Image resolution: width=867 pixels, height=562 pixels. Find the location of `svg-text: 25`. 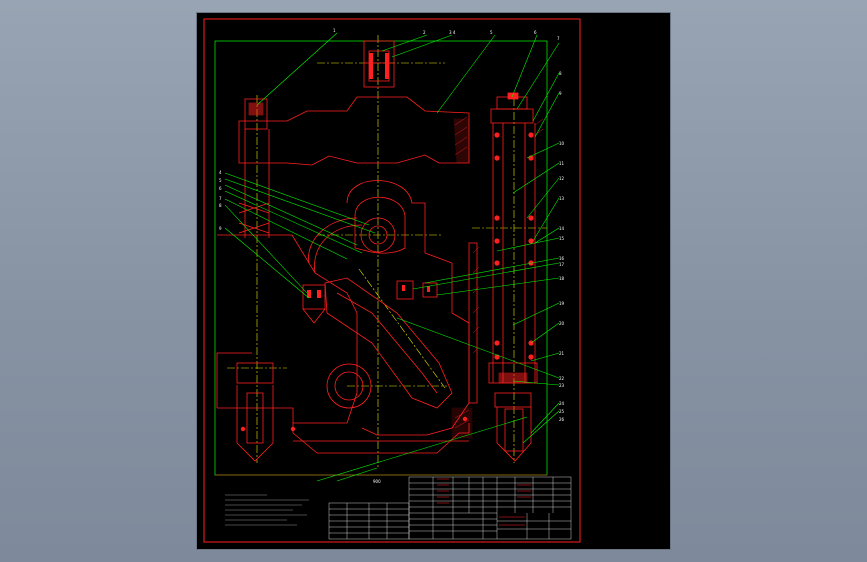

svg-text: 25 is located at coordinates (562, 411).